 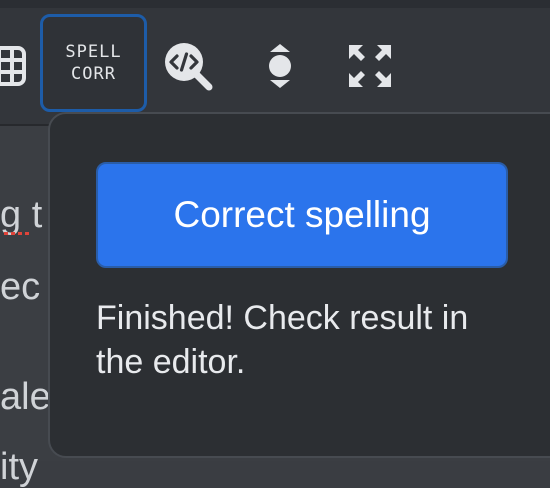 What do you see at coordinates (16, 66) in the screenshot?
I see `table-icon` at bounding box center [16, 66].